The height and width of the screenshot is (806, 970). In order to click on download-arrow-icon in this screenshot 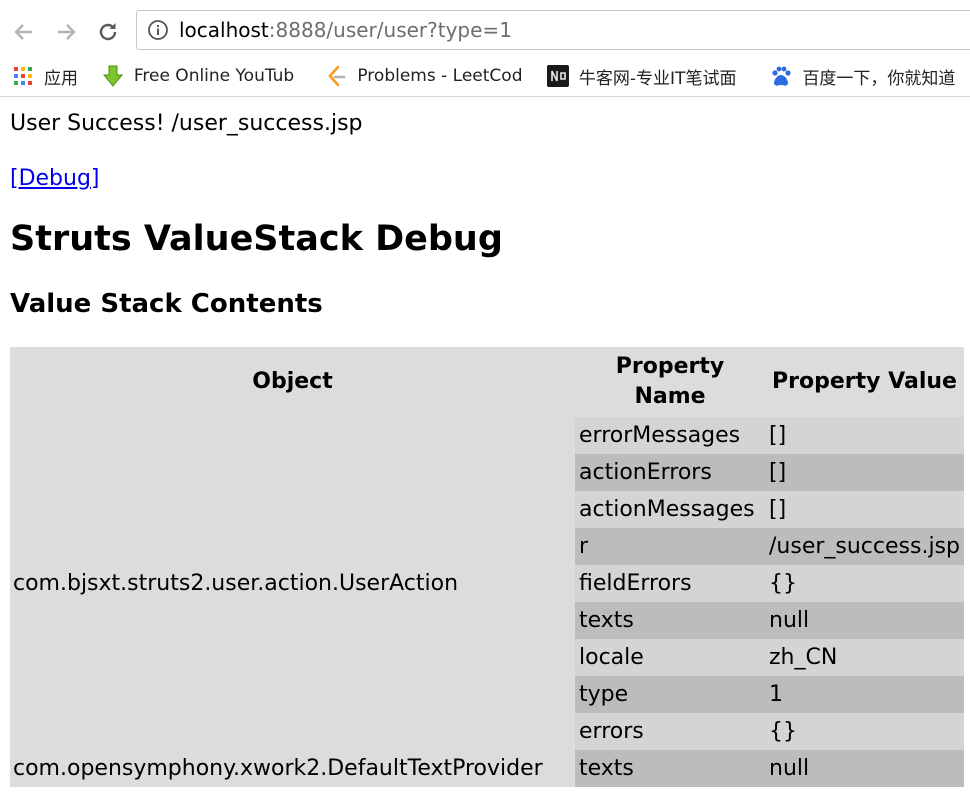, I will do `click(113, 76)`.